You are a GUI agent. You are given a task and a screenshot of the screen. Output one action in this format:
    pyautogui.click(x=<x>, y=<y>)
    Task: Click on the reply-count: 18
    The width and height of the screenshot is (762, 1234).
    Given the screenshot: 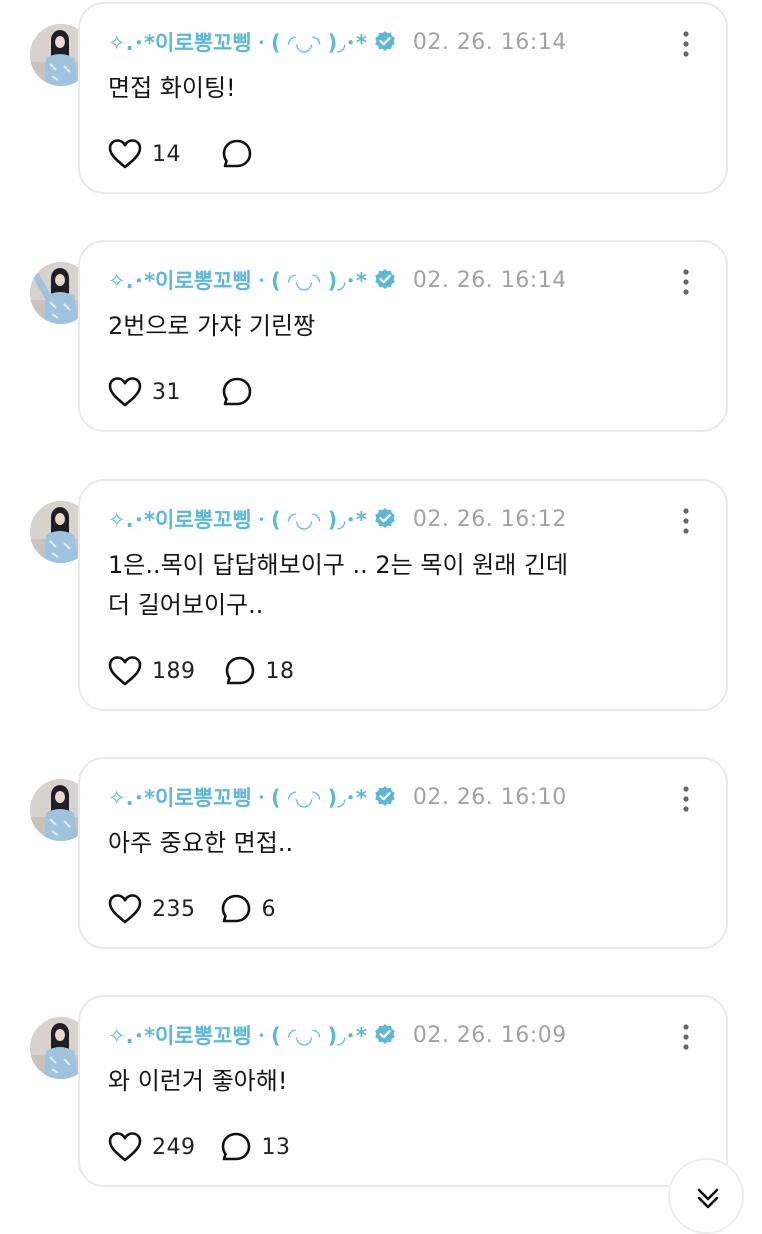 What is the action you would take?
    pyautogui.click(x=280, y=671)
    